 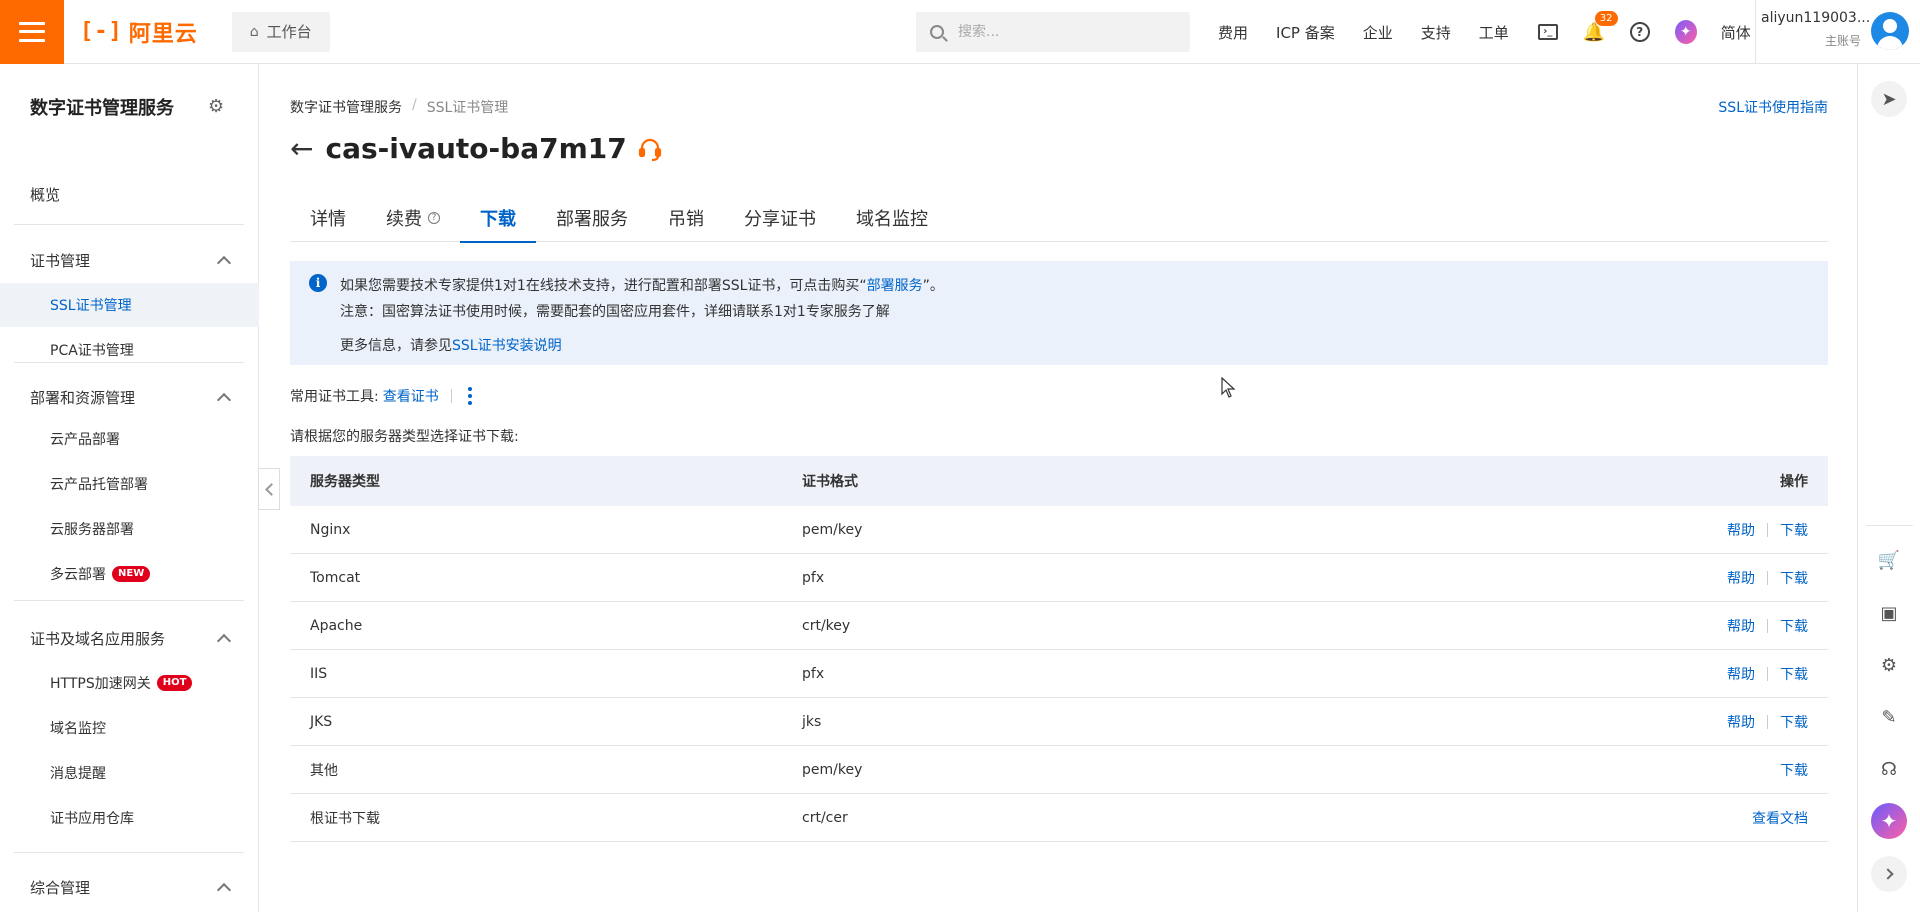 What do you see at coordinates (301, 148) in the screenshot?
I see `back-arrow-icon: ←` at bounding box center [301, 148].